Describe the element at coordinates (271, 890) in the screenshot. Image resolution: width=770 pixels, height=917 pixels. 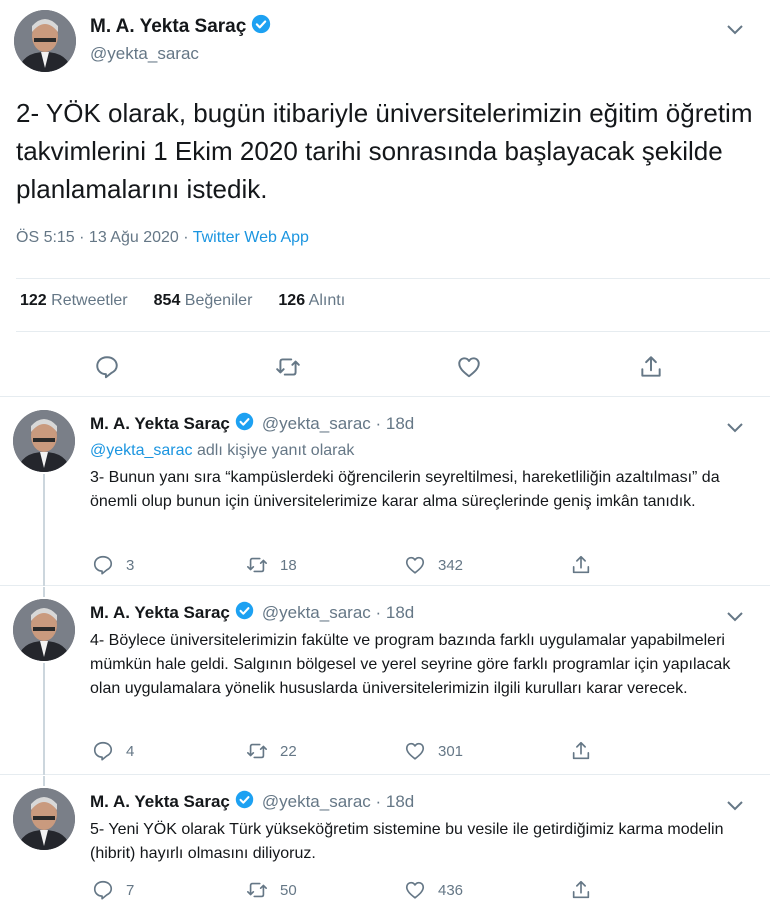
I see `retweet-button: 50` at that location.